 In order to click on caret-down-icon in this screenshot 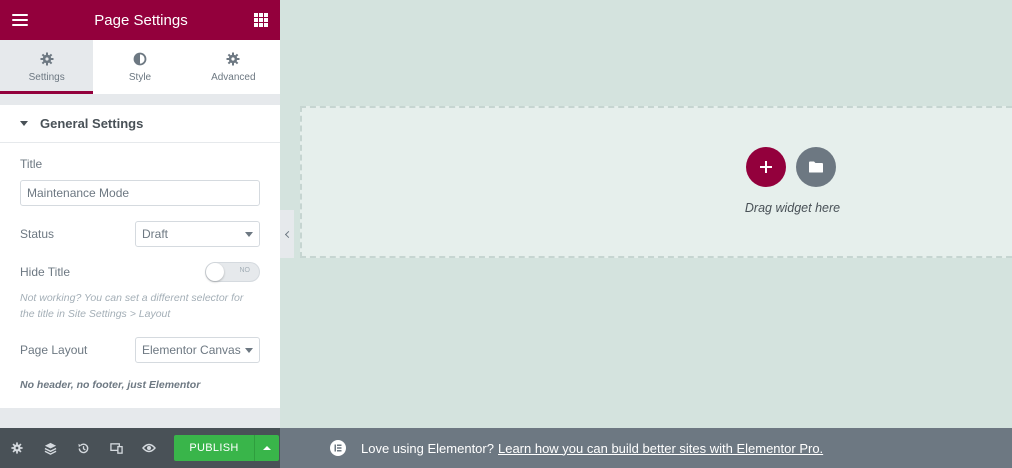, I will do `click(24, 123)`.